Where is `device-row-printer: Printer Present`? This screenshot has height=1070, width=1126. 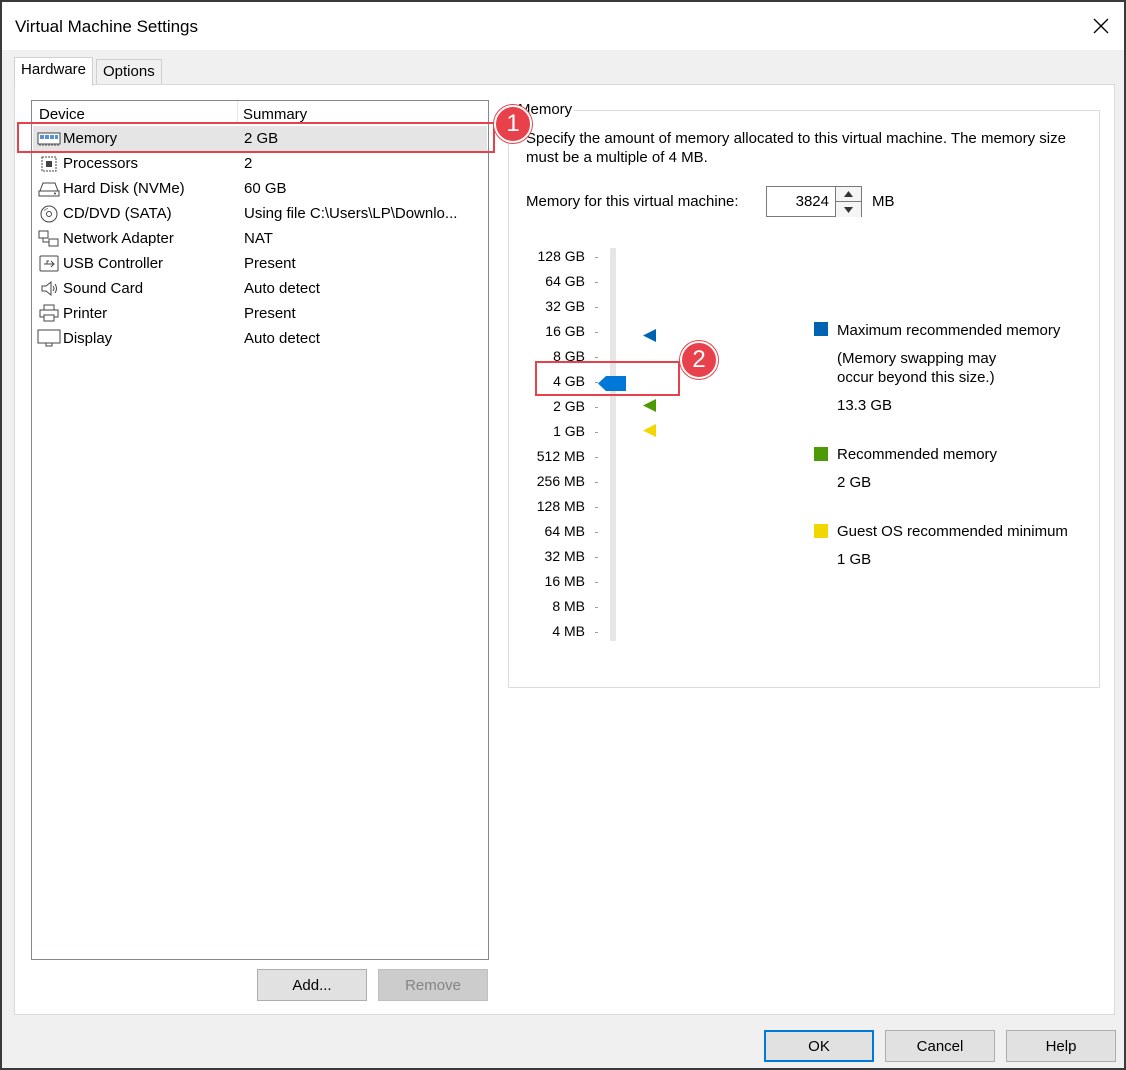 device-row-printer: Printer Present is located at coordinates (260, 313).